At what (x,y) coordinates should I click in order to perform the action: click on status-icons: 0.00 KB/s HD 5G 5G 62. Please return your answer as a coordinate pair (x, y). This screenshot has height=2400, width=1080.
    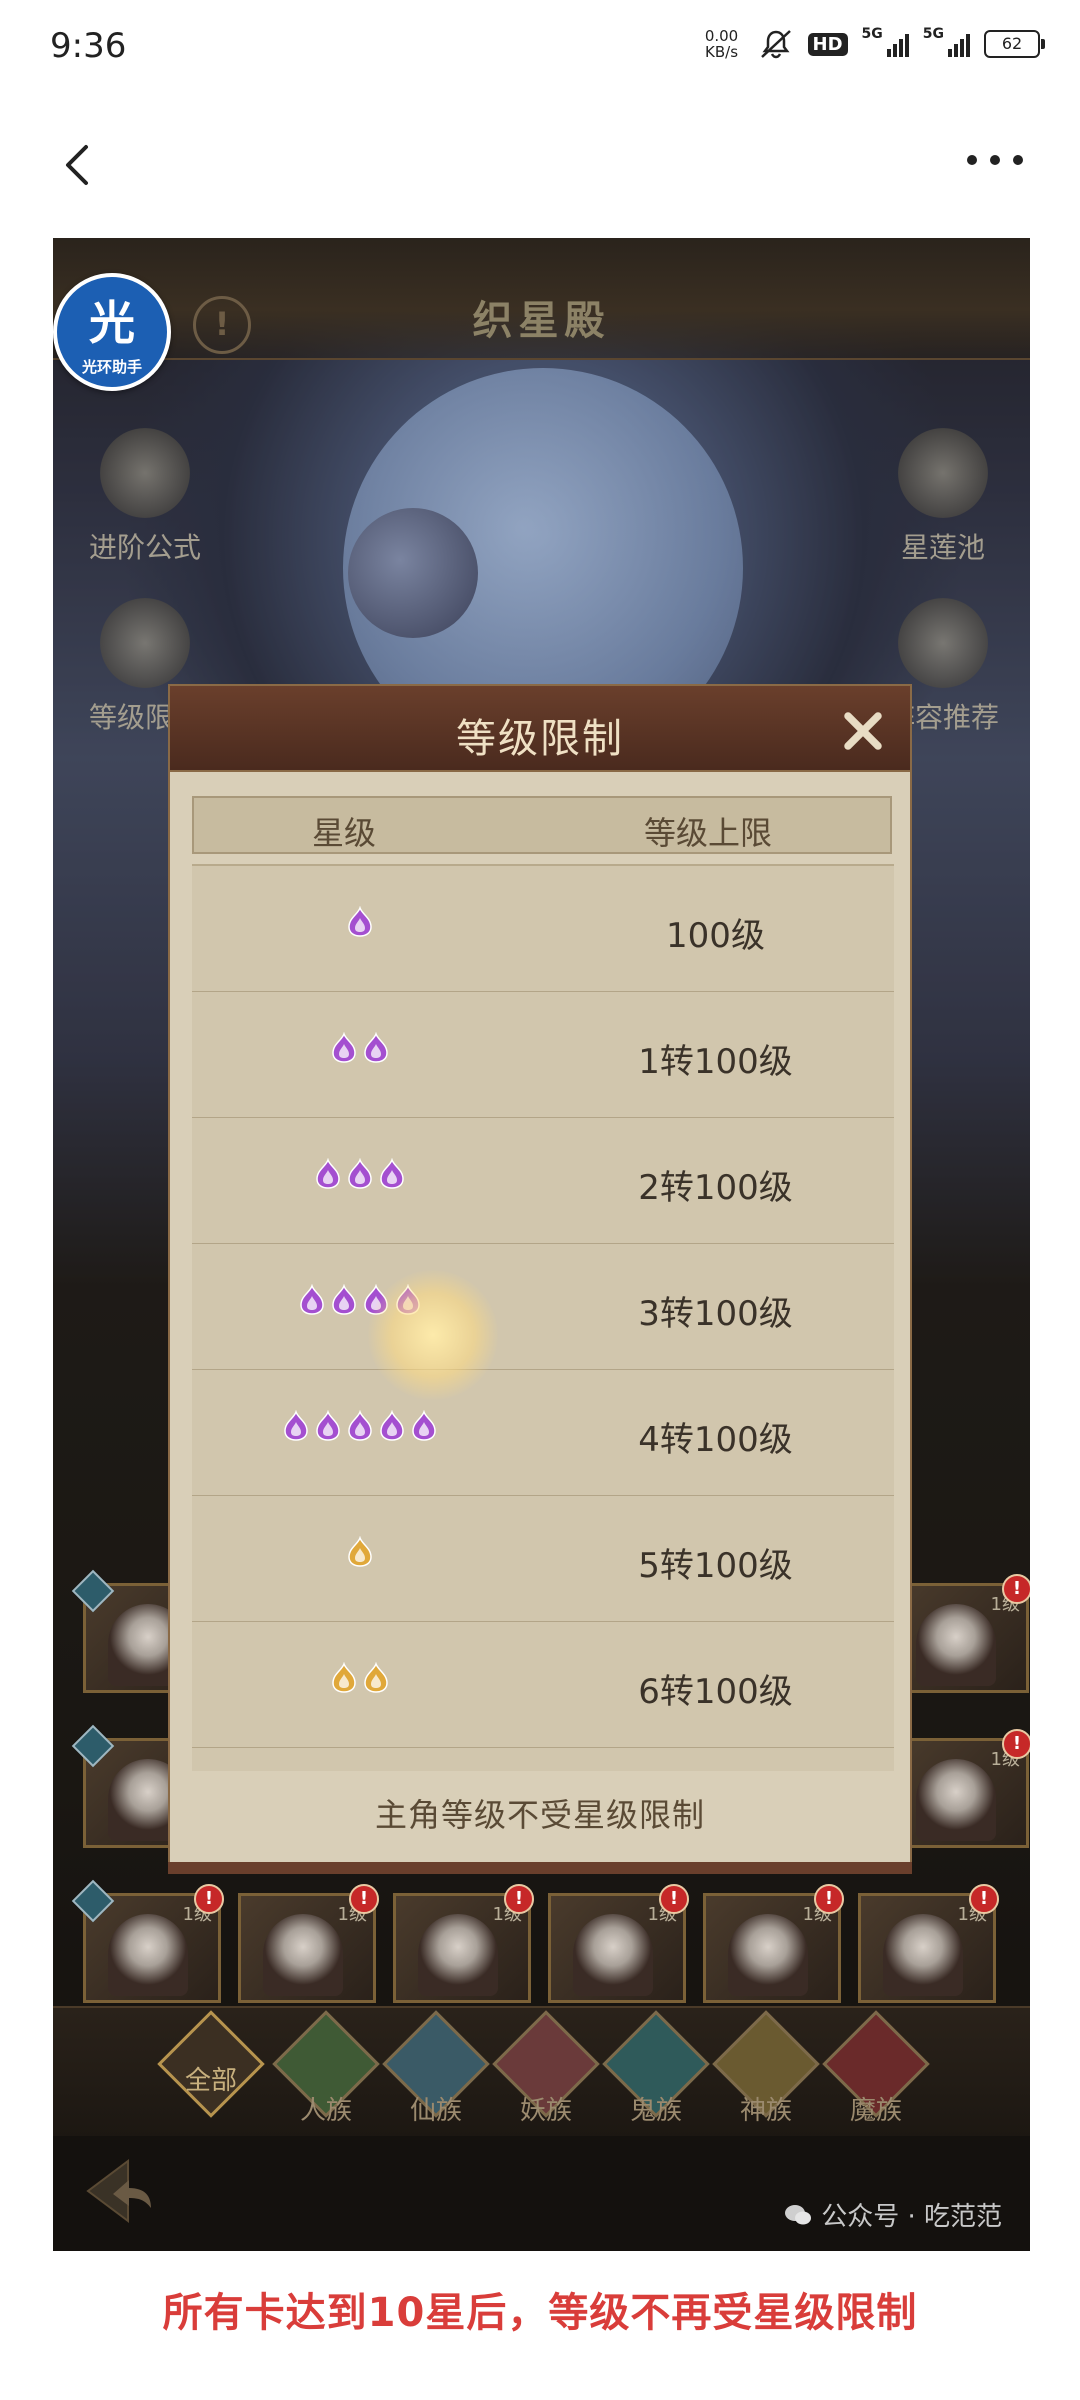
    Looking at the image, I should click on (872, 43).